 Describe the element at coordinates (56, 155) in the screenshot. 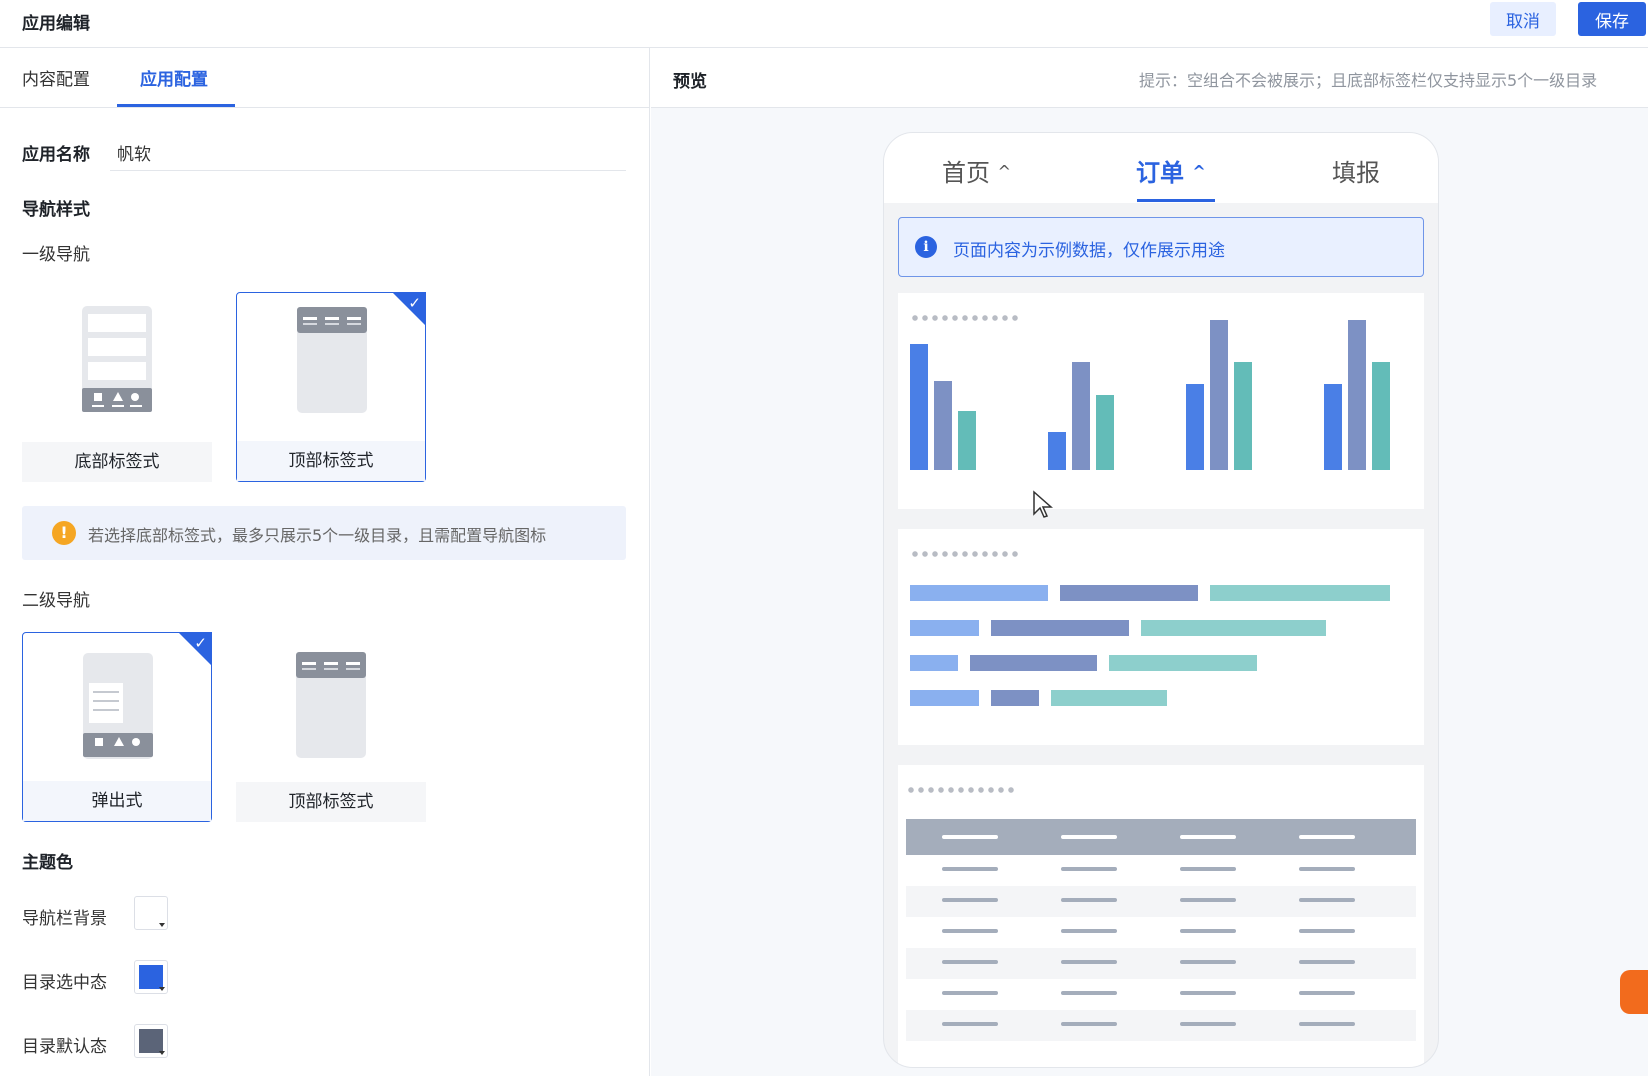

I see `app-name-label: 应用名称` at that location.